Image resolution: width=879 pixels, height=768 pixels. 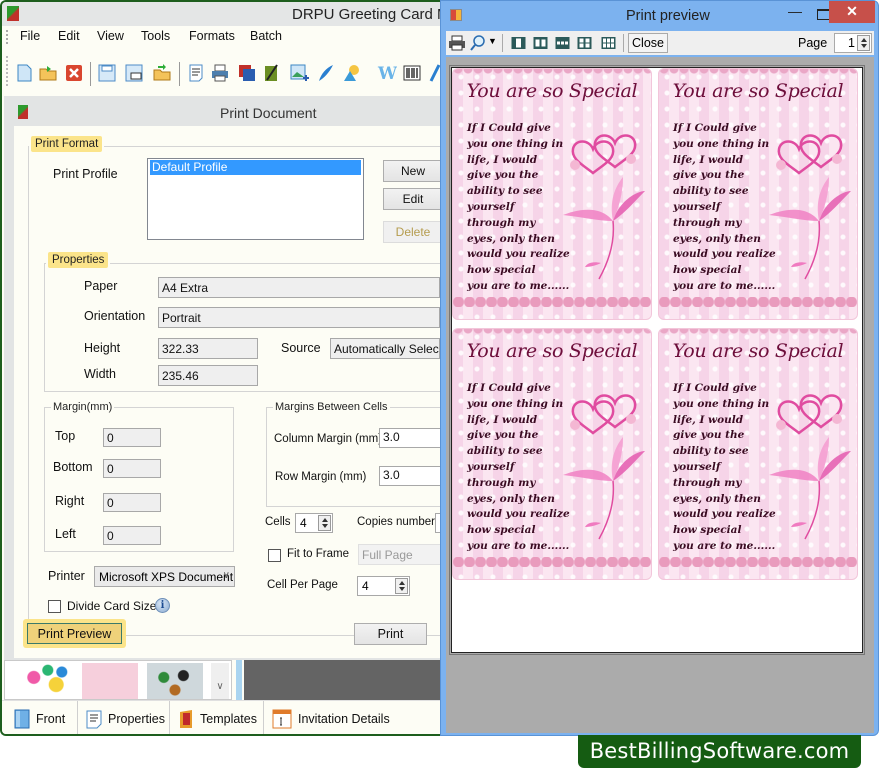 I want to click on one-page-icon, so click(x=518, y=43).